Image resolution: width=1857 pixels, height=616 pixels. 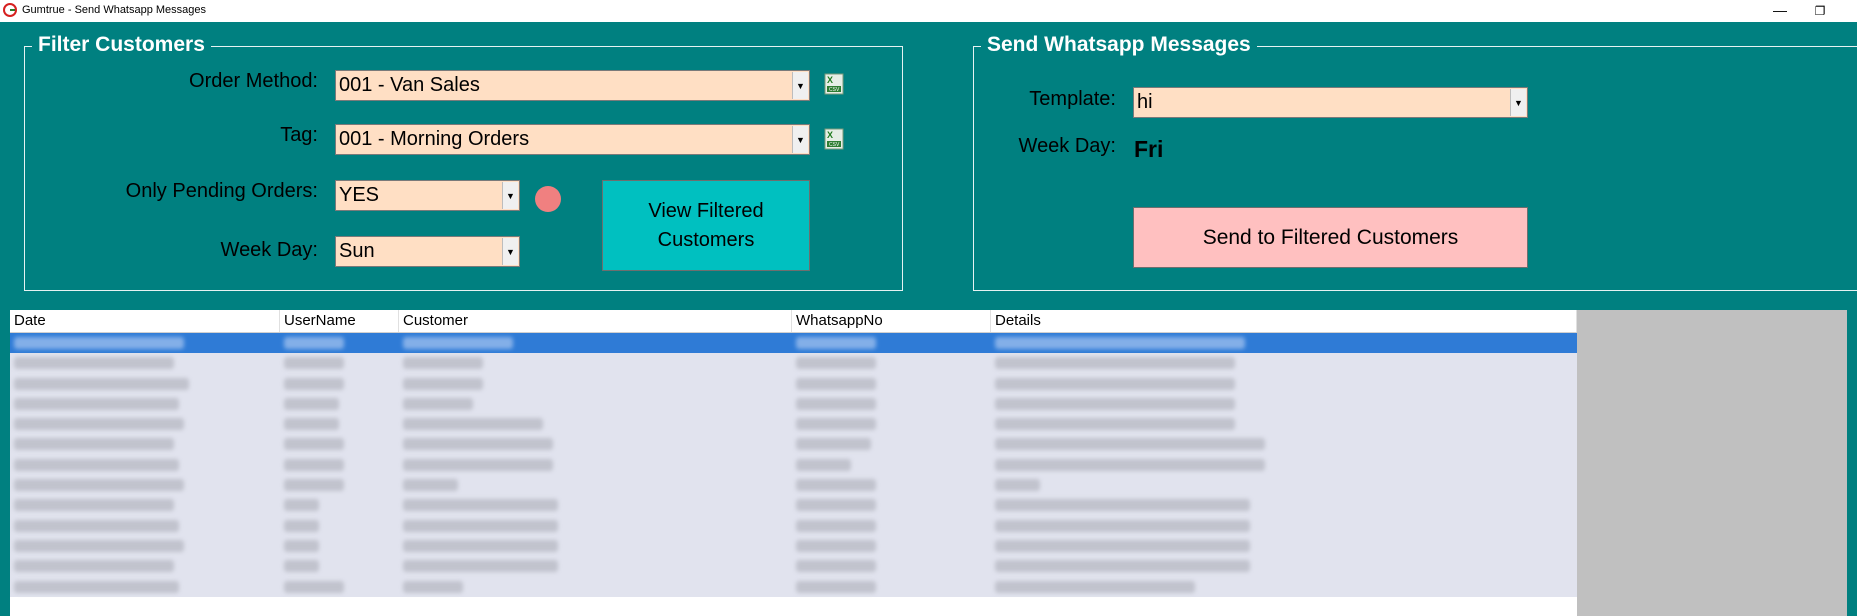 What do you see at coordinates (1330, 237) in the screenshot?
I see `send-to-filtered-customers-button: Send to Filtered Customers` at bounding box center [1330, 237].